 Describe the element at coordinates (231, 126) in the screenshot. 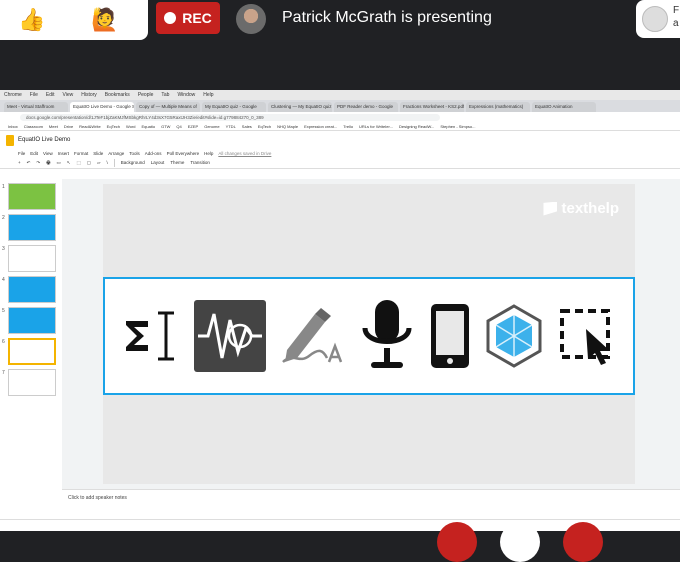

I see `bookmark-item: YTDL` at that location.